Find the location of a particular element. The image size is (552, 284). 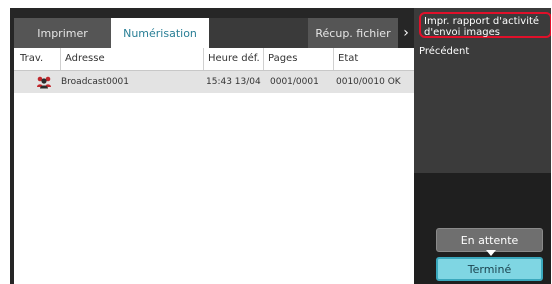

tabs-more-button: › is located at coordinates (406, 33).